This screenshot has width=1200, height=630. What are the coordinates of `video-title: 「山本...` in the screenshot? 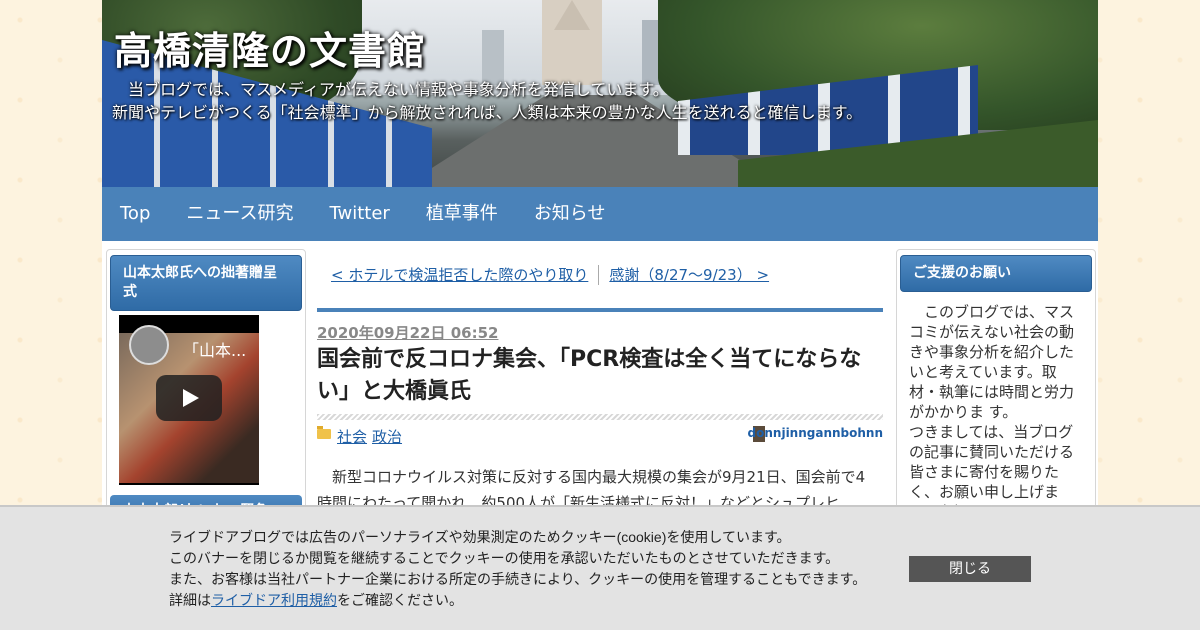 It's located at (214, 349).